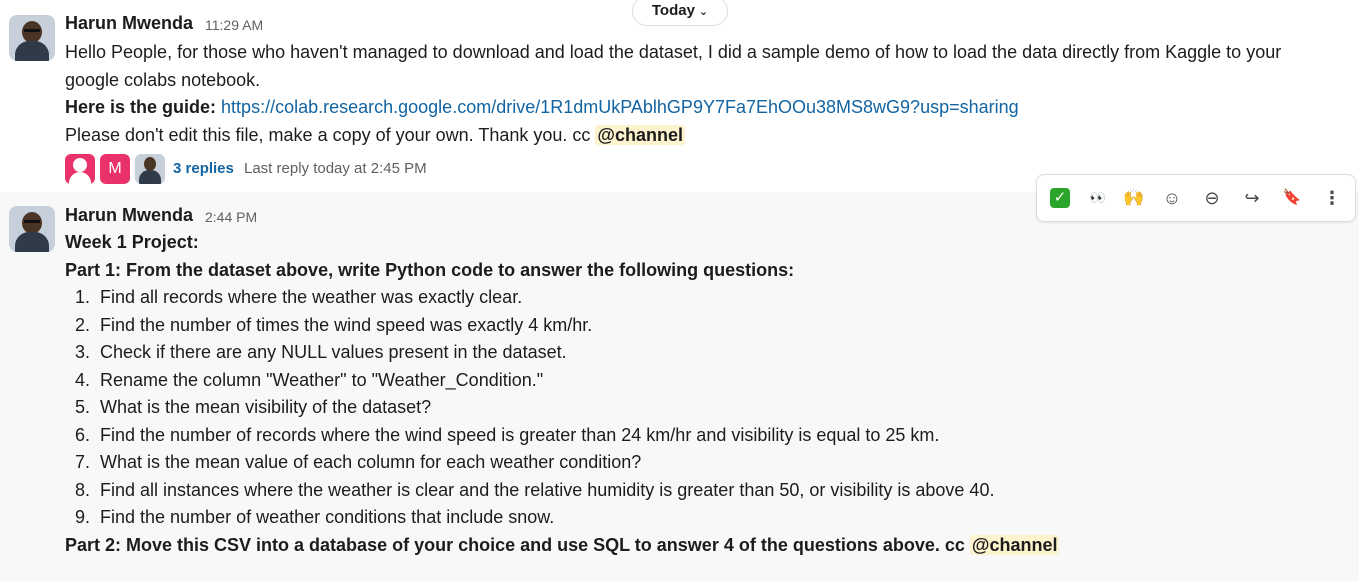 This screenshot has width=1359, height=581. Describe the element at coordinates (335, 168) in the screenshot. I see `last-reply-text: Last reply today at 2:45 PM` at that location.